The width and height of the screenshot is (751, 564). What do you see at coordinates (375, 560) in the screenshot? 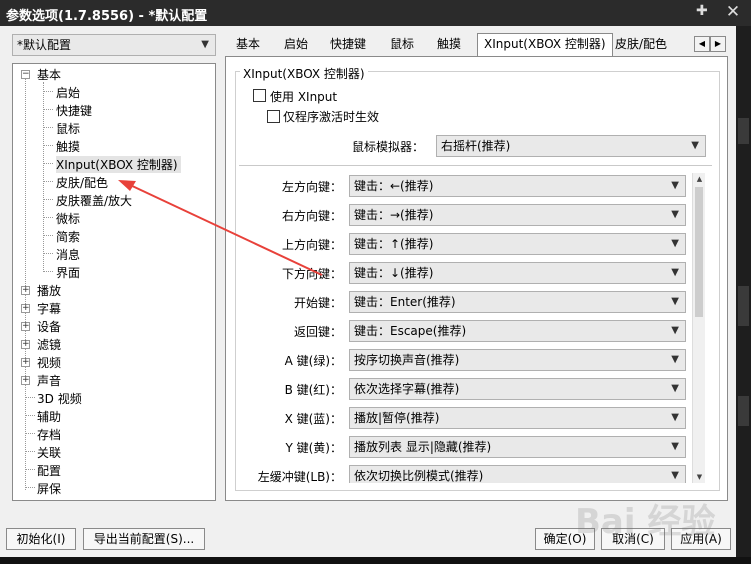
I see `taskbar` at bounding box center [375, 560].